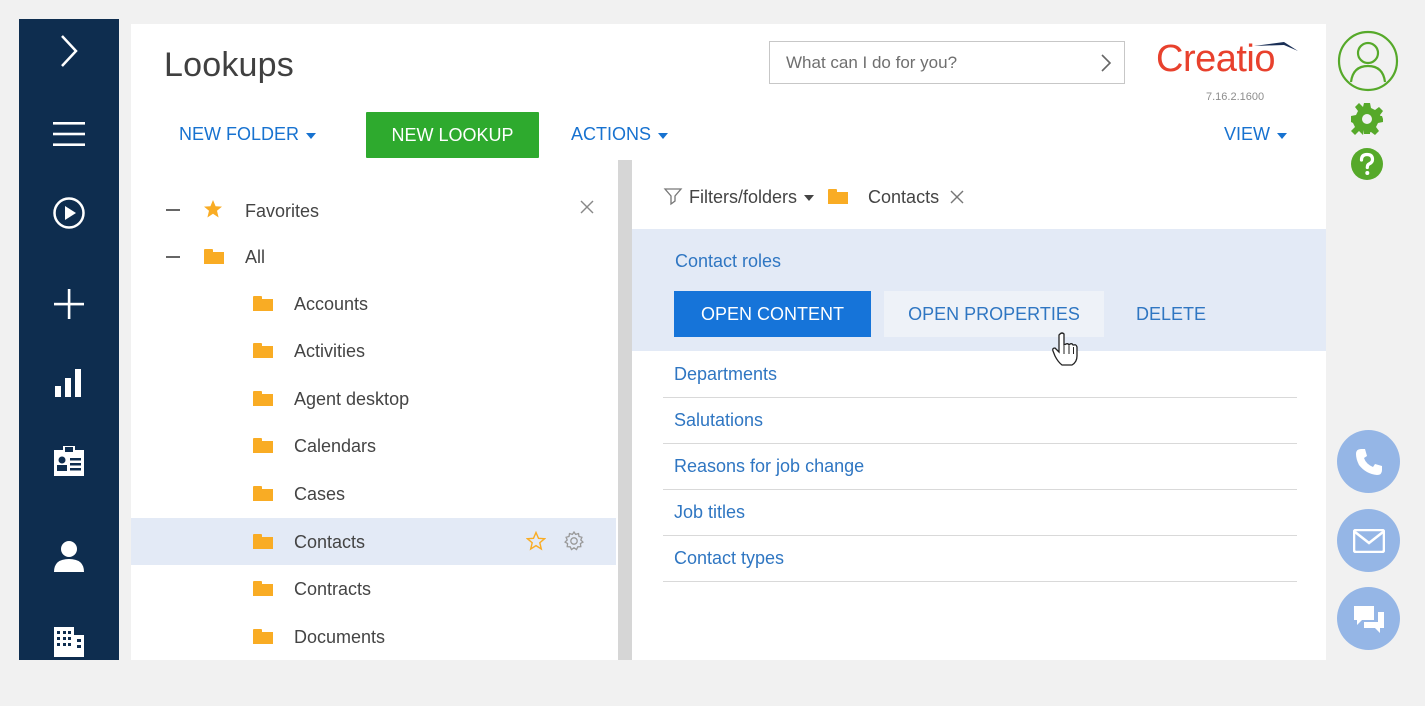 Image resolution: width=1425 pixels, height=706 pixels. I want to click on chat-icon, so click(1368, 619).